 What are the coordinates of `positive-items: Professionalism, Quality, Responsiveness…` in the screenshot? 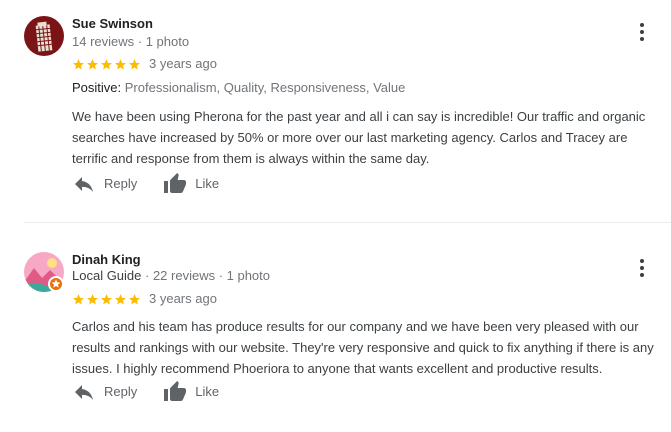 It's located at (265, 87).